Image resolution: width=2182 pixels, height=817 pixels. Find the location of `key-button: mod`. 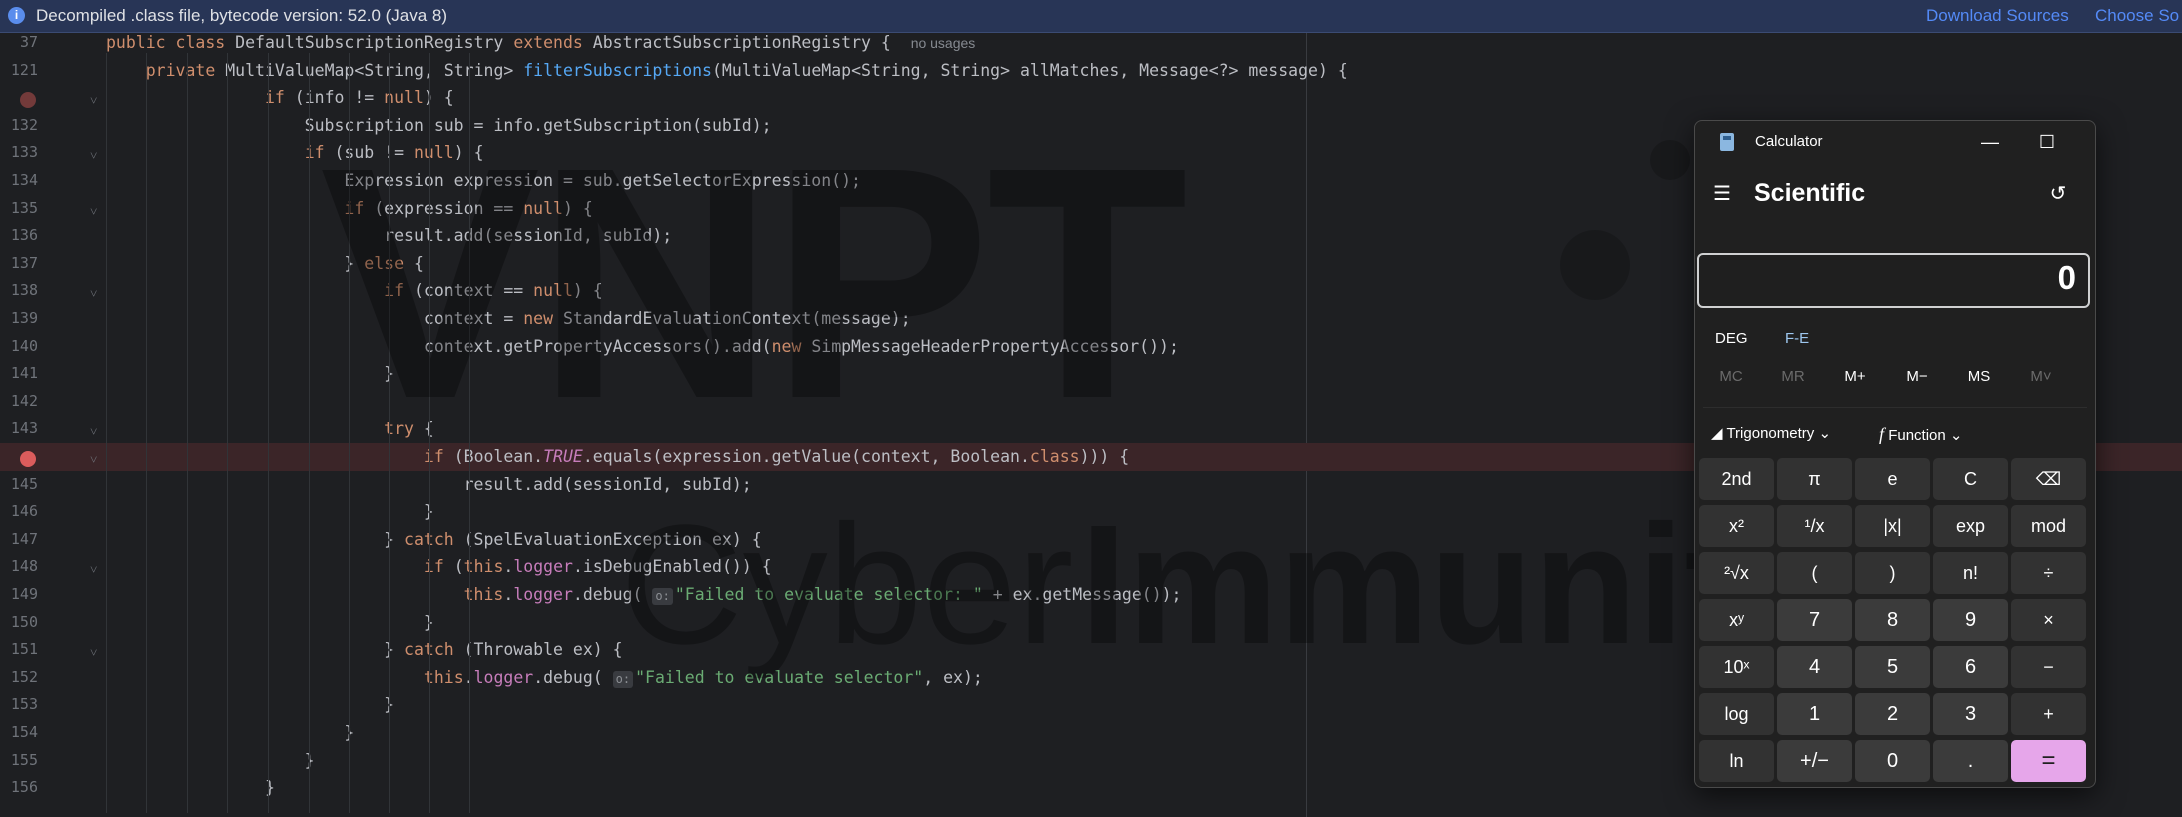

key-button: mod is located at coordinates (2048, 526).